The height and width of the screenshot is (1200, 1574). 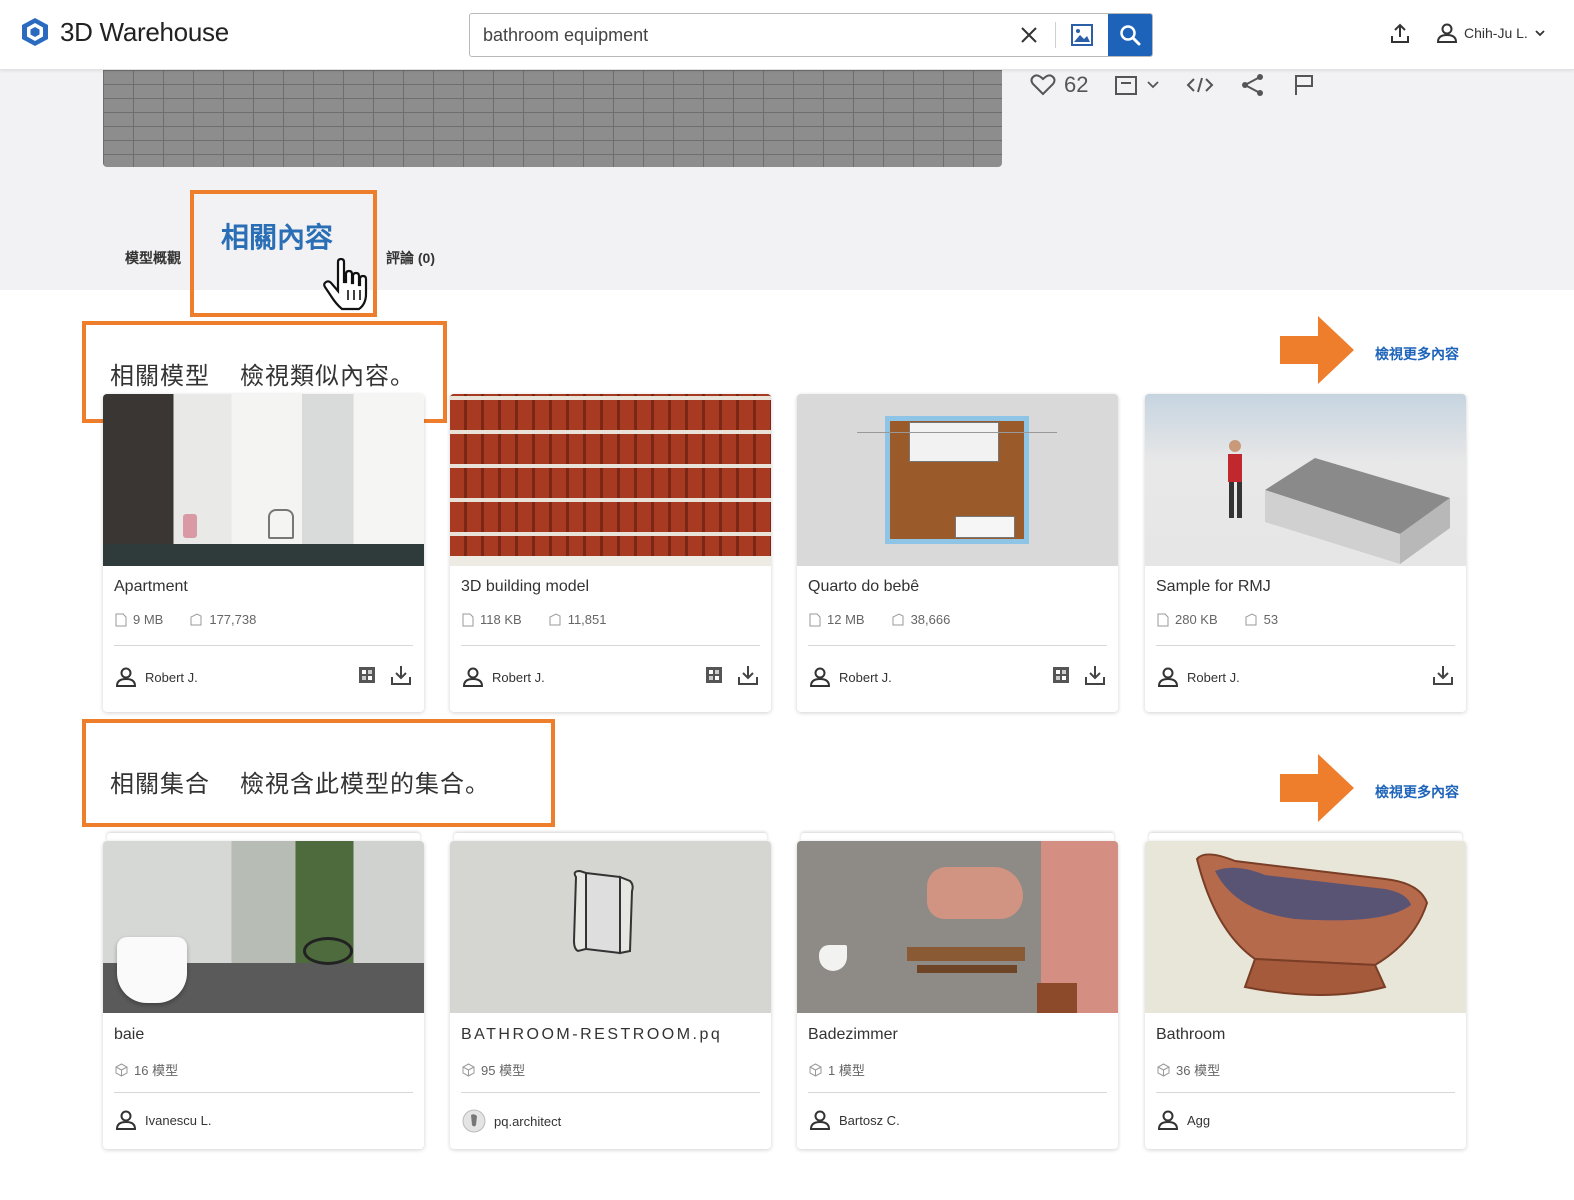 I want to click on tab-comments: 評論 (0), so click(x=410, y=258).